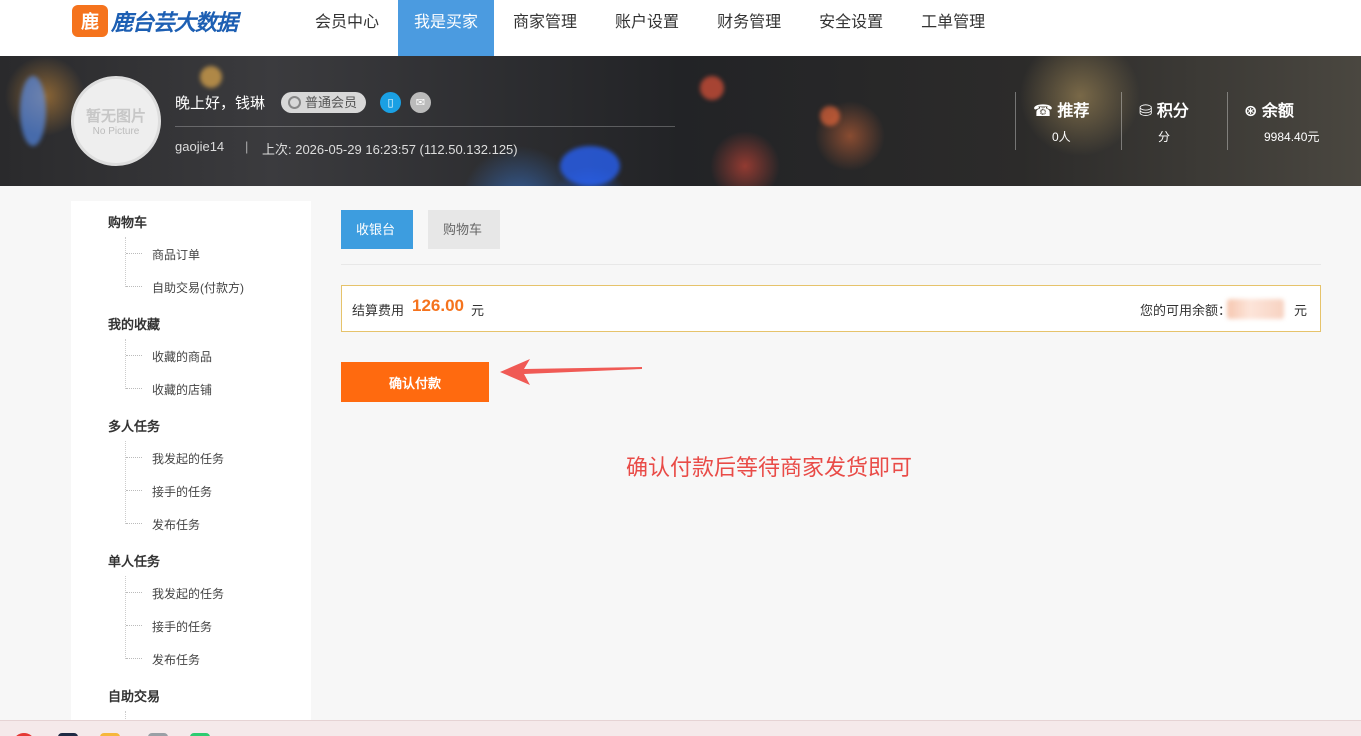 Image resolution: width=1361 pixels, height=736 pixels. Describe the element at coordinates (377, 229) in the screenshot. I see `tab-cashier: 收银台` at that location.